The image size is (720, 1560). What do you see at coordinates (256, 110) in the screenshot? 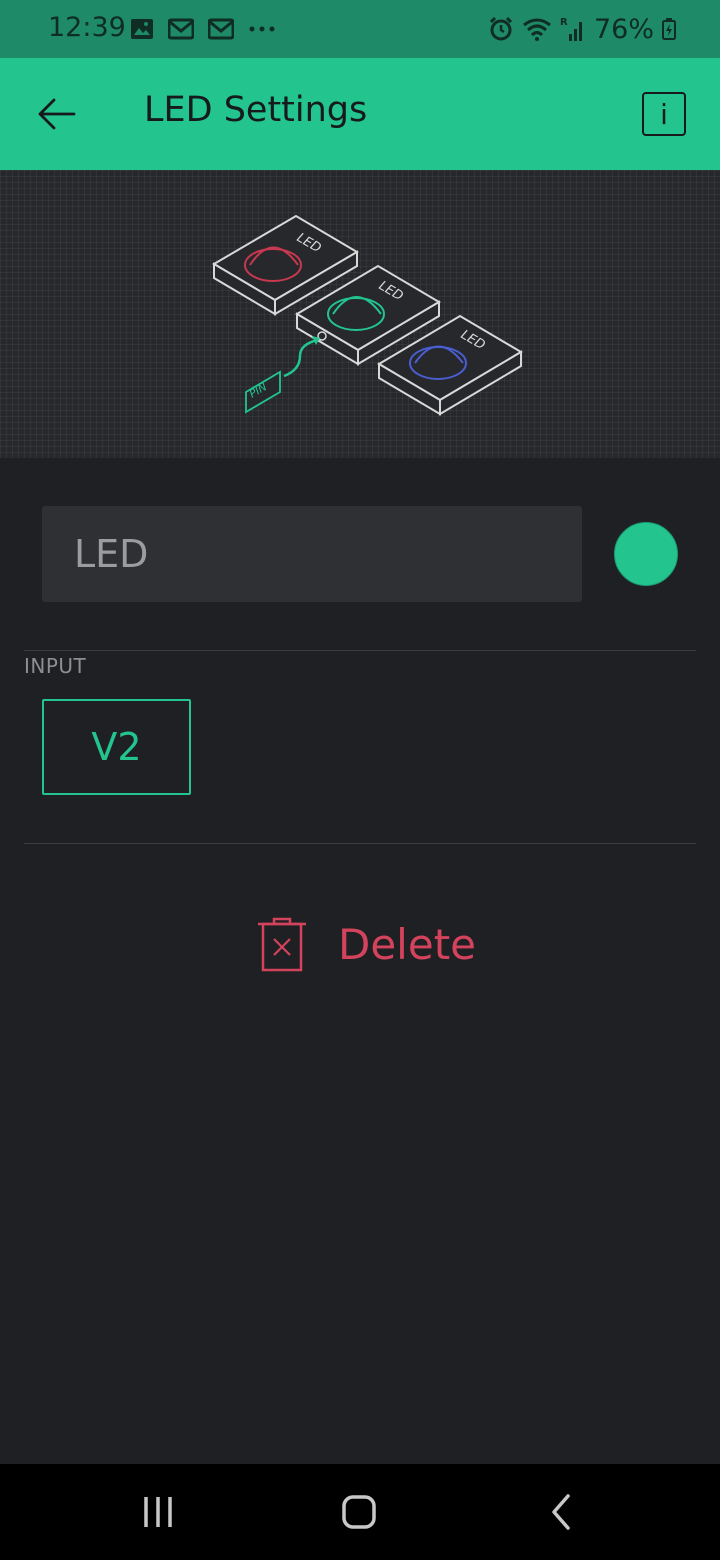
I see `page-title: LED Settings` at bounding box center [256, 110].